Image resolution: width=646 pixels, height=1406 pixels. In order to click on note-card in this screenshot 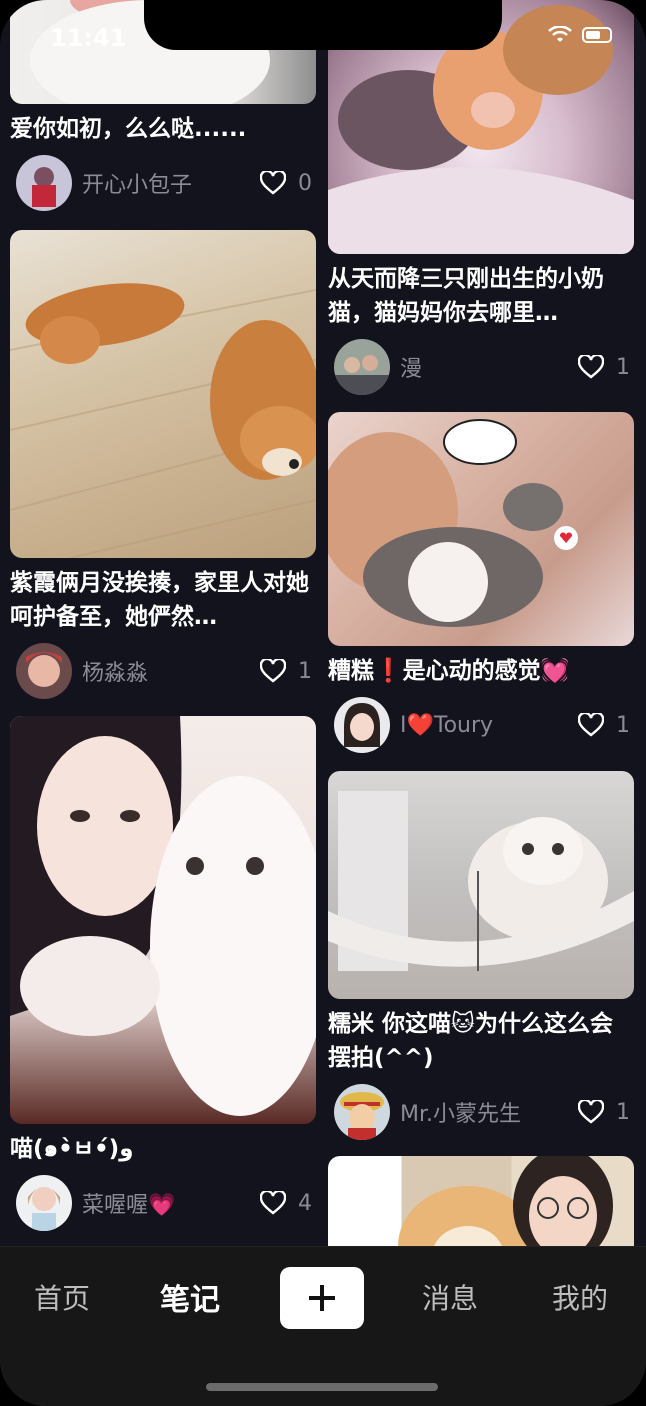, I will do `click(481, 1201)`.